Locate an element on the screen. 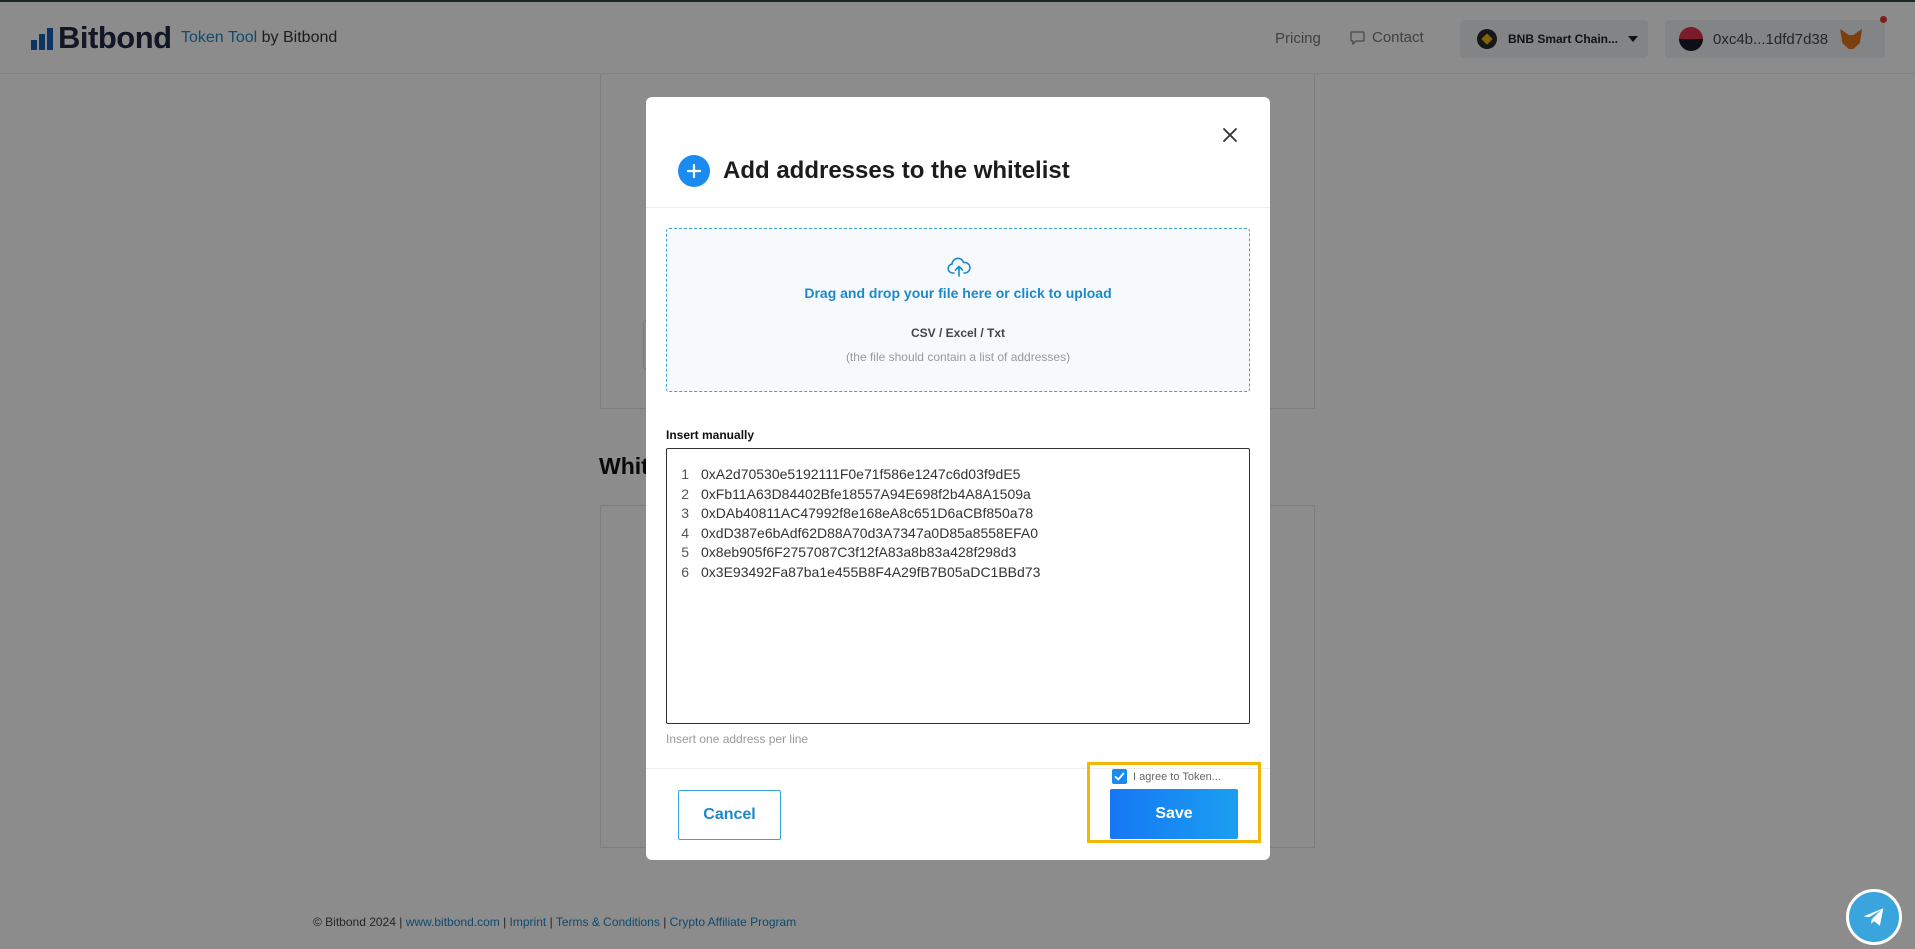 Image resolution: width=1915 pixels, height=949 pixels. checkbox-checked-icon is located at coordinates (1119, 776).